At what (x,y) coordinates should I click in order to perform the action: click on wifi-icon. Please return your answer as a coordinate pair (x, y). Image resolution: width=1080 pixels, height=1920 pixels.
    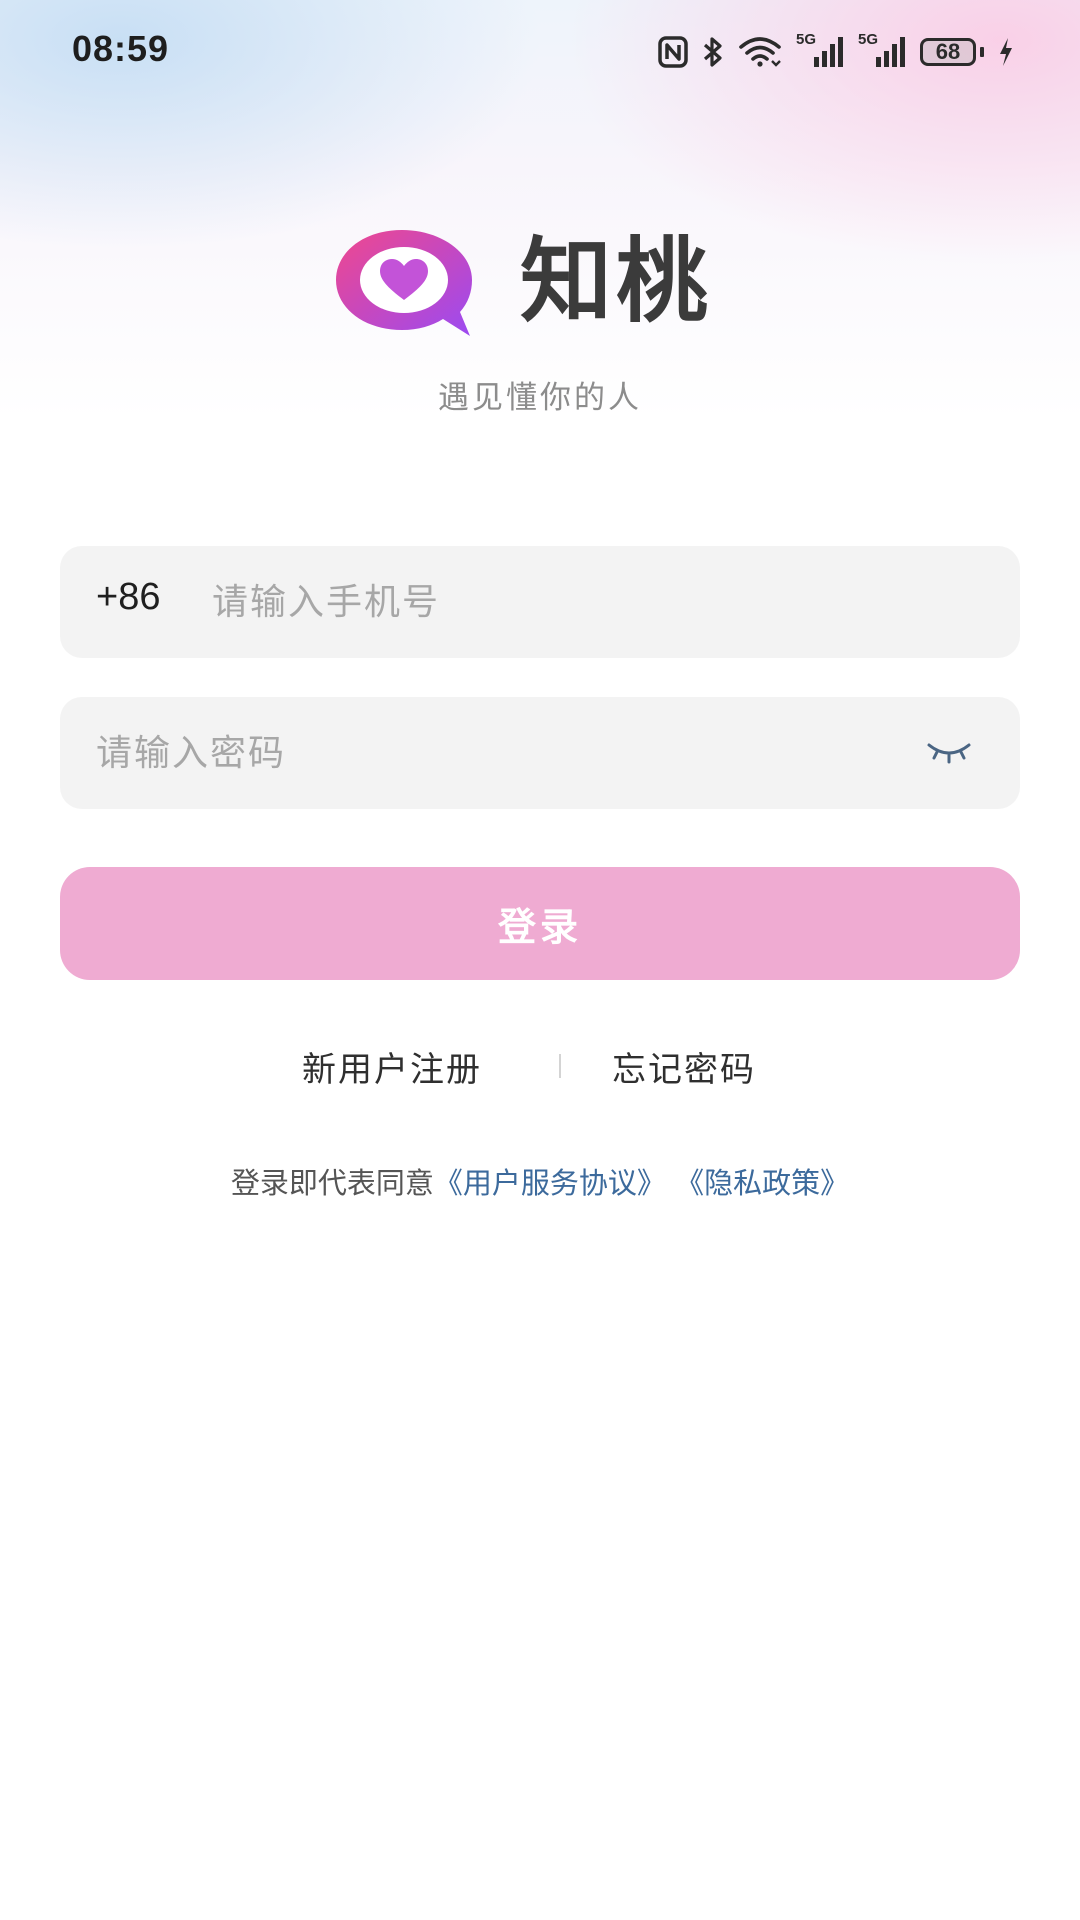
    Looking at the image, I should click on (760, 52).